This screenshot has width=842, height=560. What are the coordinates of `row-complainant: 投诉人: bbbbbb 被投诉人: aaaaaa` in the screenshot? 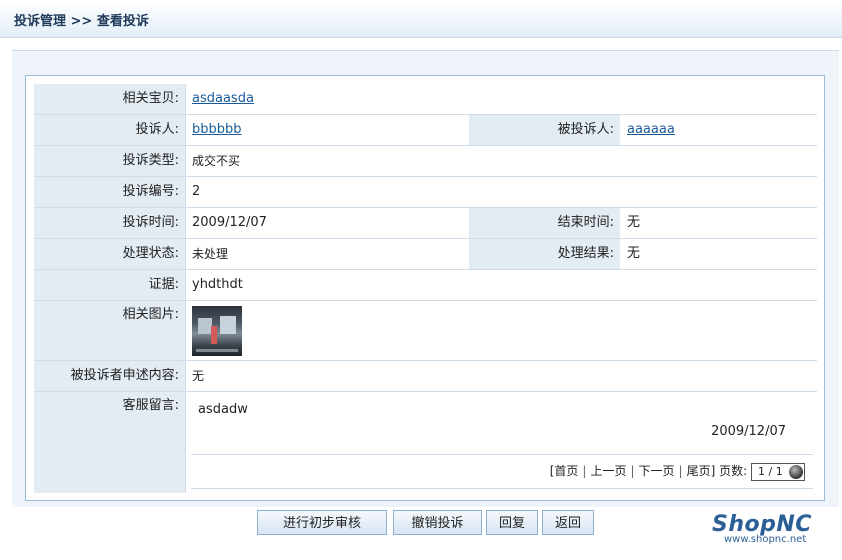 It's located at (425, 130).